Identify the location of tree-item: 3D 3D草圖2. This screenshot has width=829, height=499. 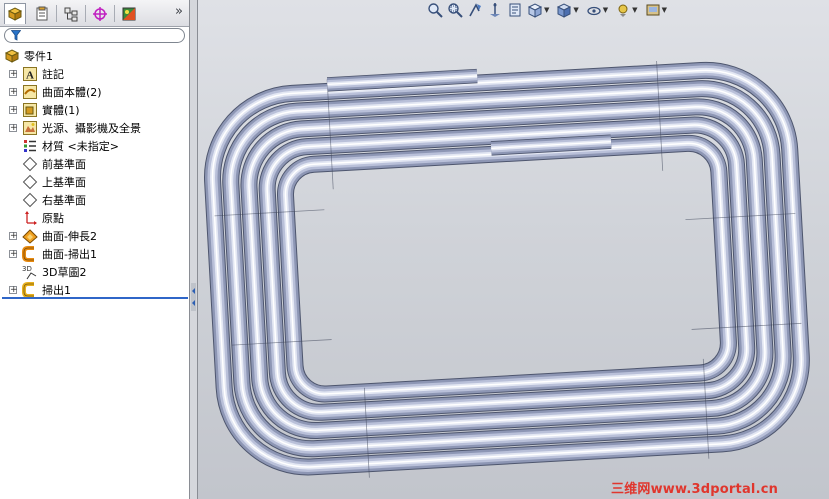
(54, 272).